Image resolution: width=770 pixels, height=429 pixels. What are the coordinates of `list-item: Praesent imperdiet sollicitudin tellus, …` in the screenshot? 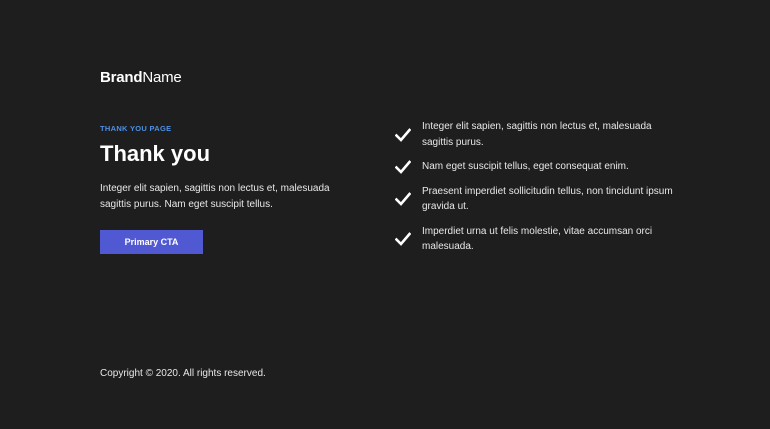 It's located at (535, 199).